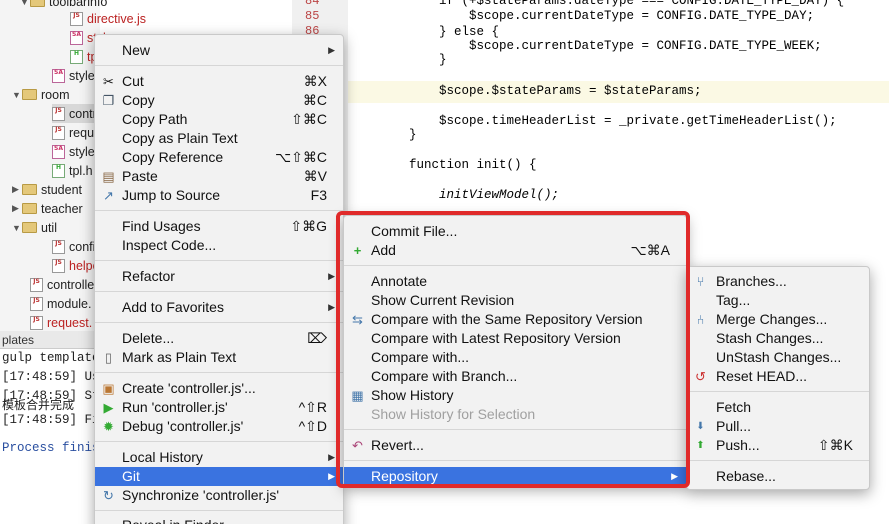  Describe the element at coordinates (55, 448) in the screenshot. I see `console-line: Process finish` at that location.